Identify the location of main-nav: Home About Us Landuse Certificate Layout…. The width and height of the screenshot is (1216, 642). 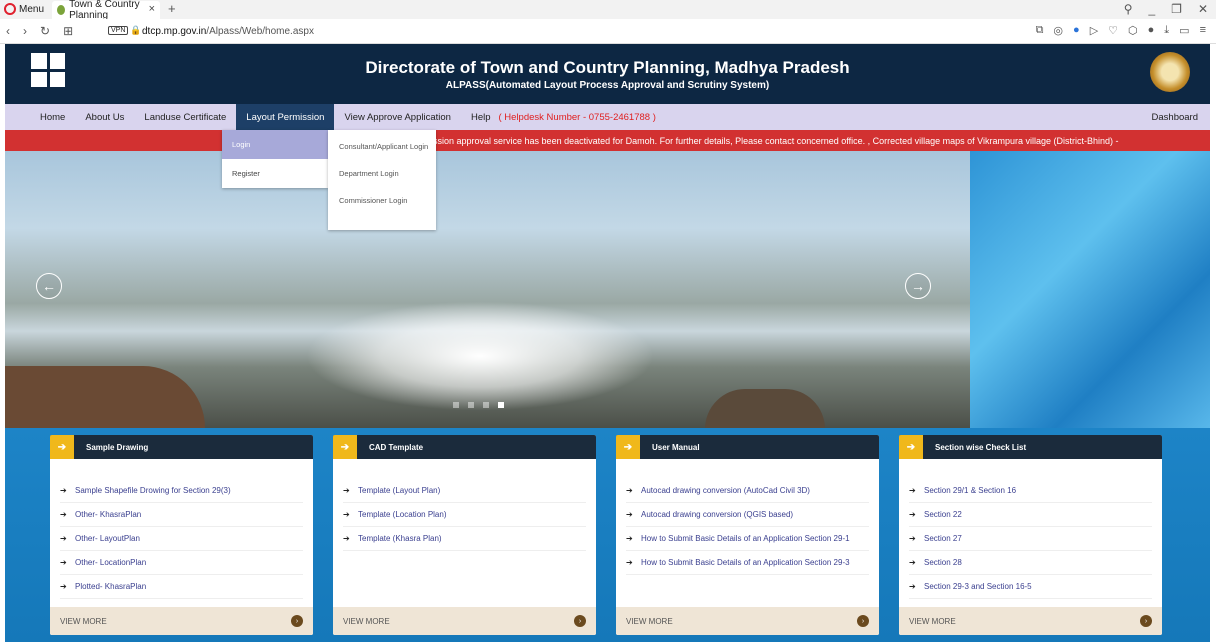
(607, 117).